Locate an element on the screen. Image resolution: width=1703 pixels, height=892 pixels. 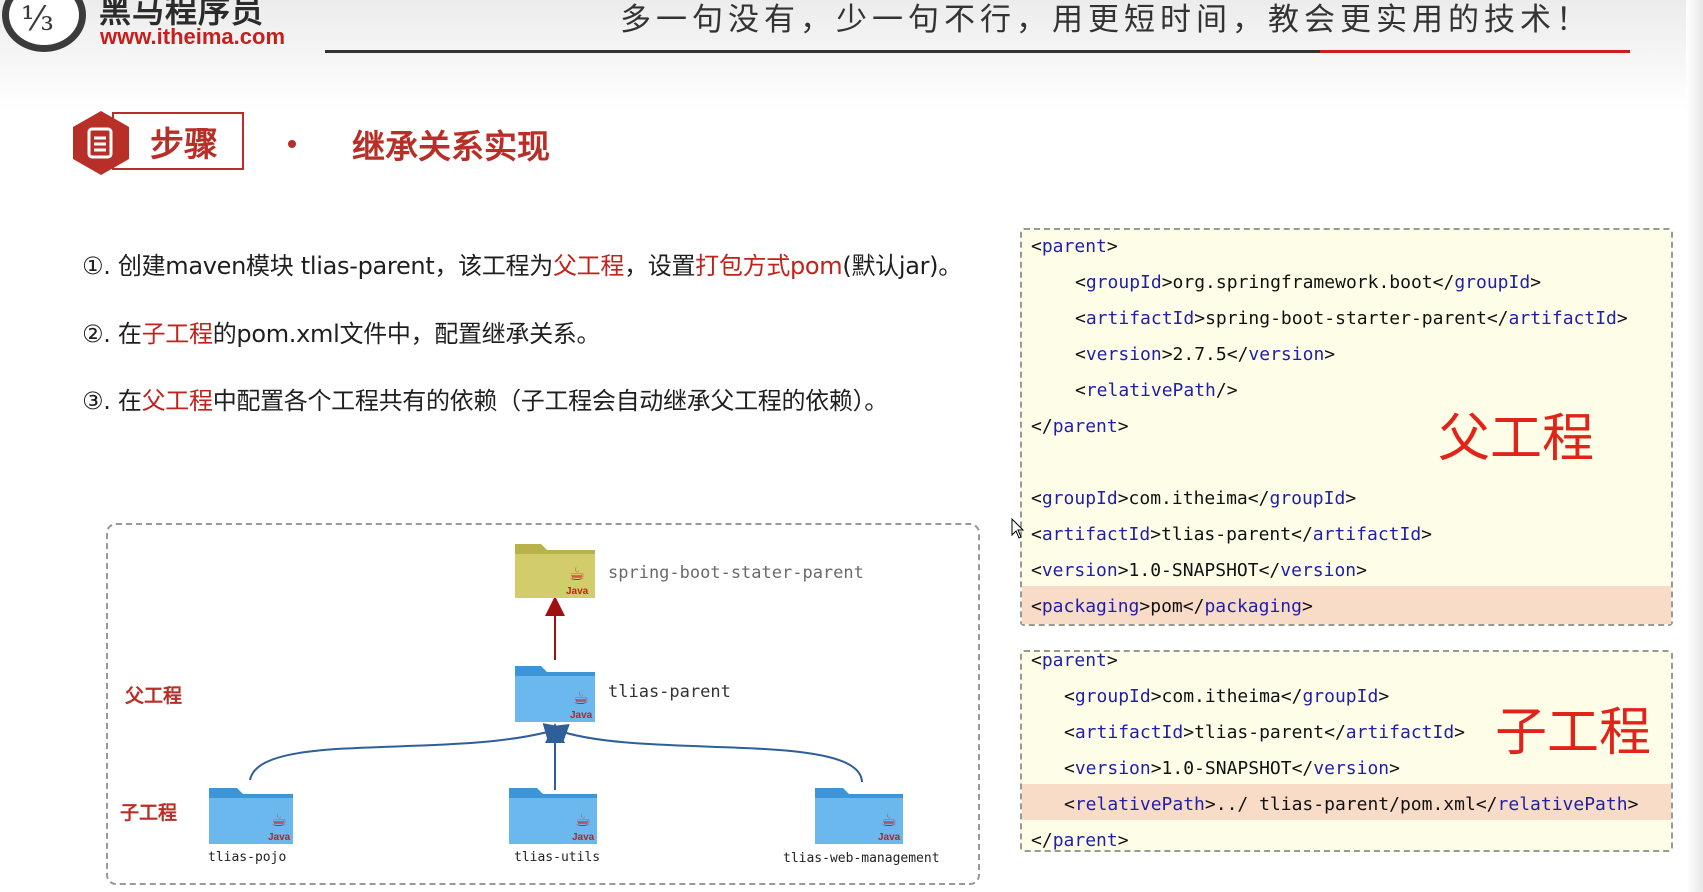
diagram-label-parent: 父工程 is located at coordinates (154, 696).